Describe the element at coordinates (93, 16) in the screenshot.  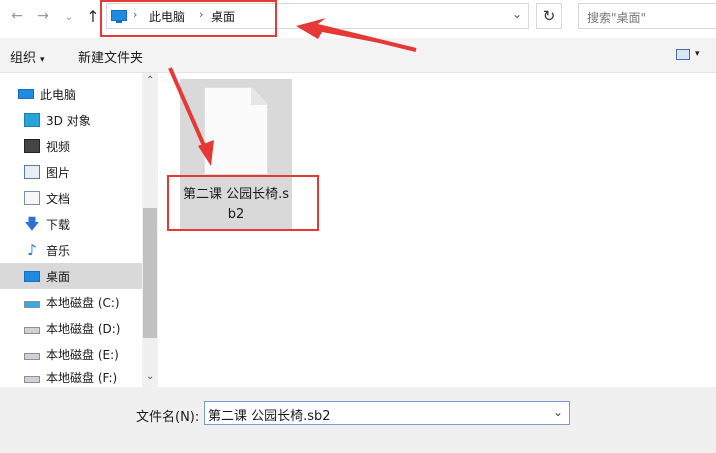
I see `up-arrow-icon: ↑` at that location.